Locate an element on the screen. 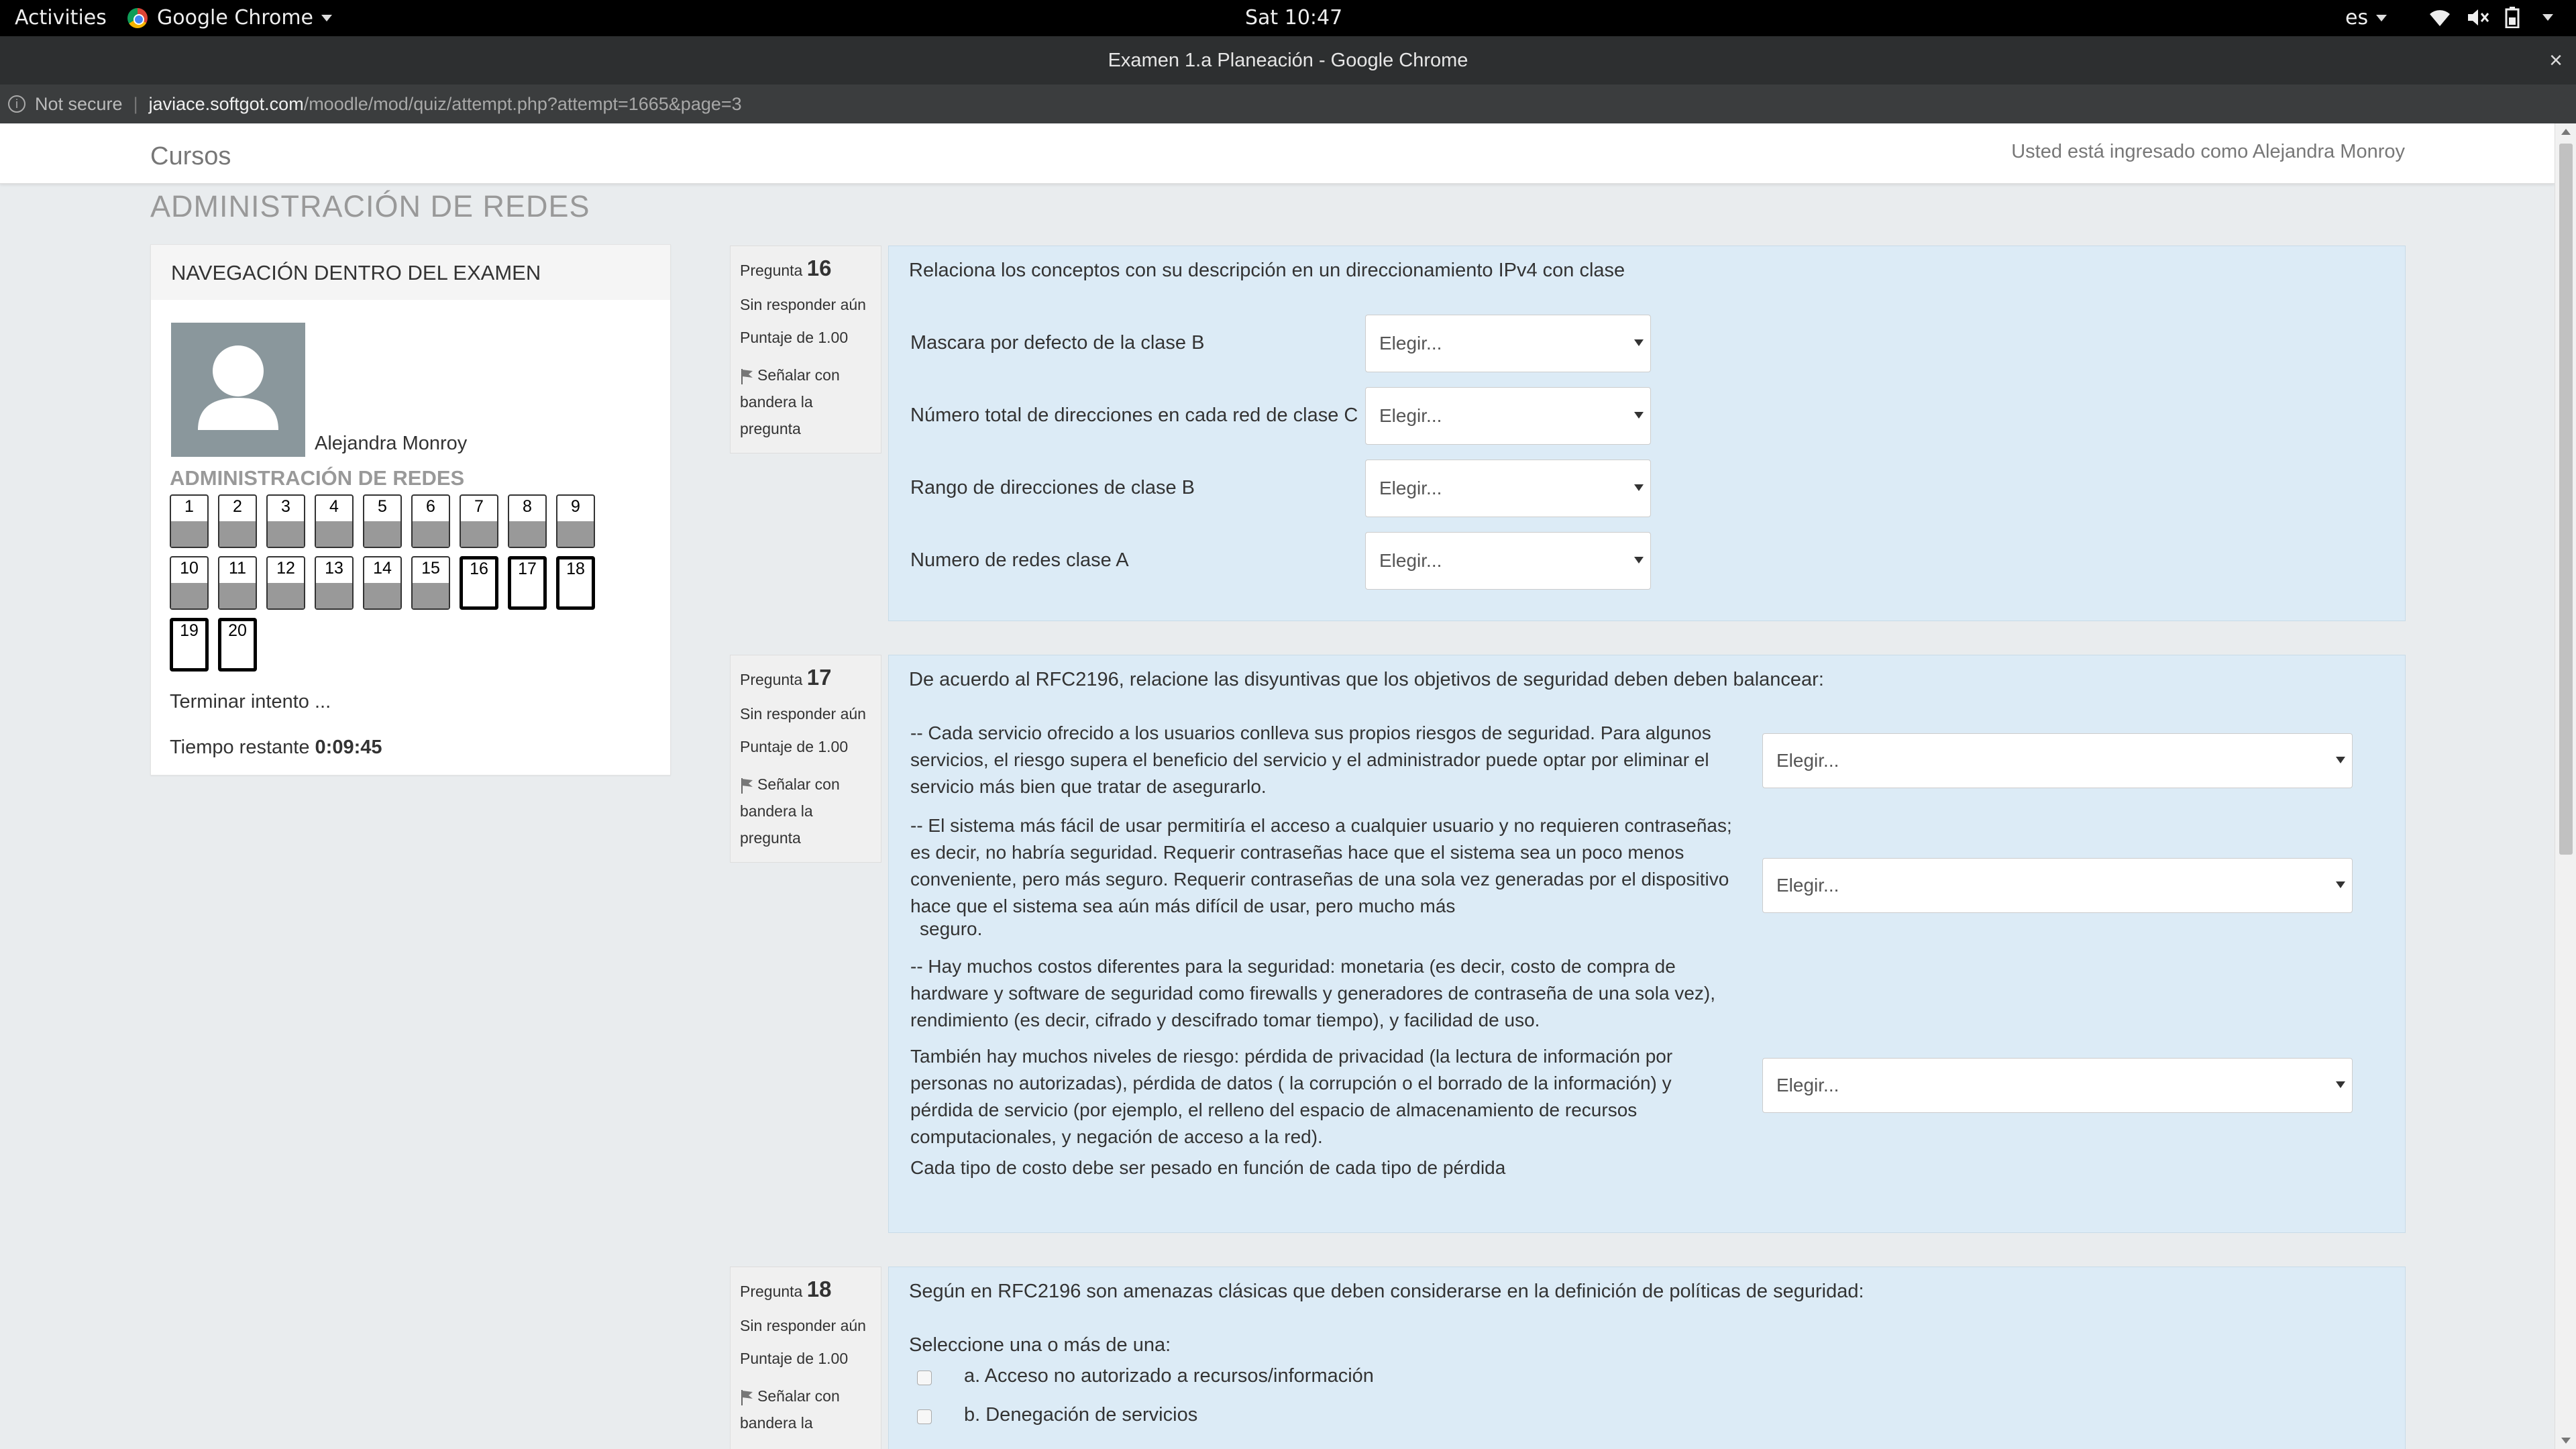 This screenshot has width=2576, height=1449. activities-button: Activities is located at coordinates (61, 18).